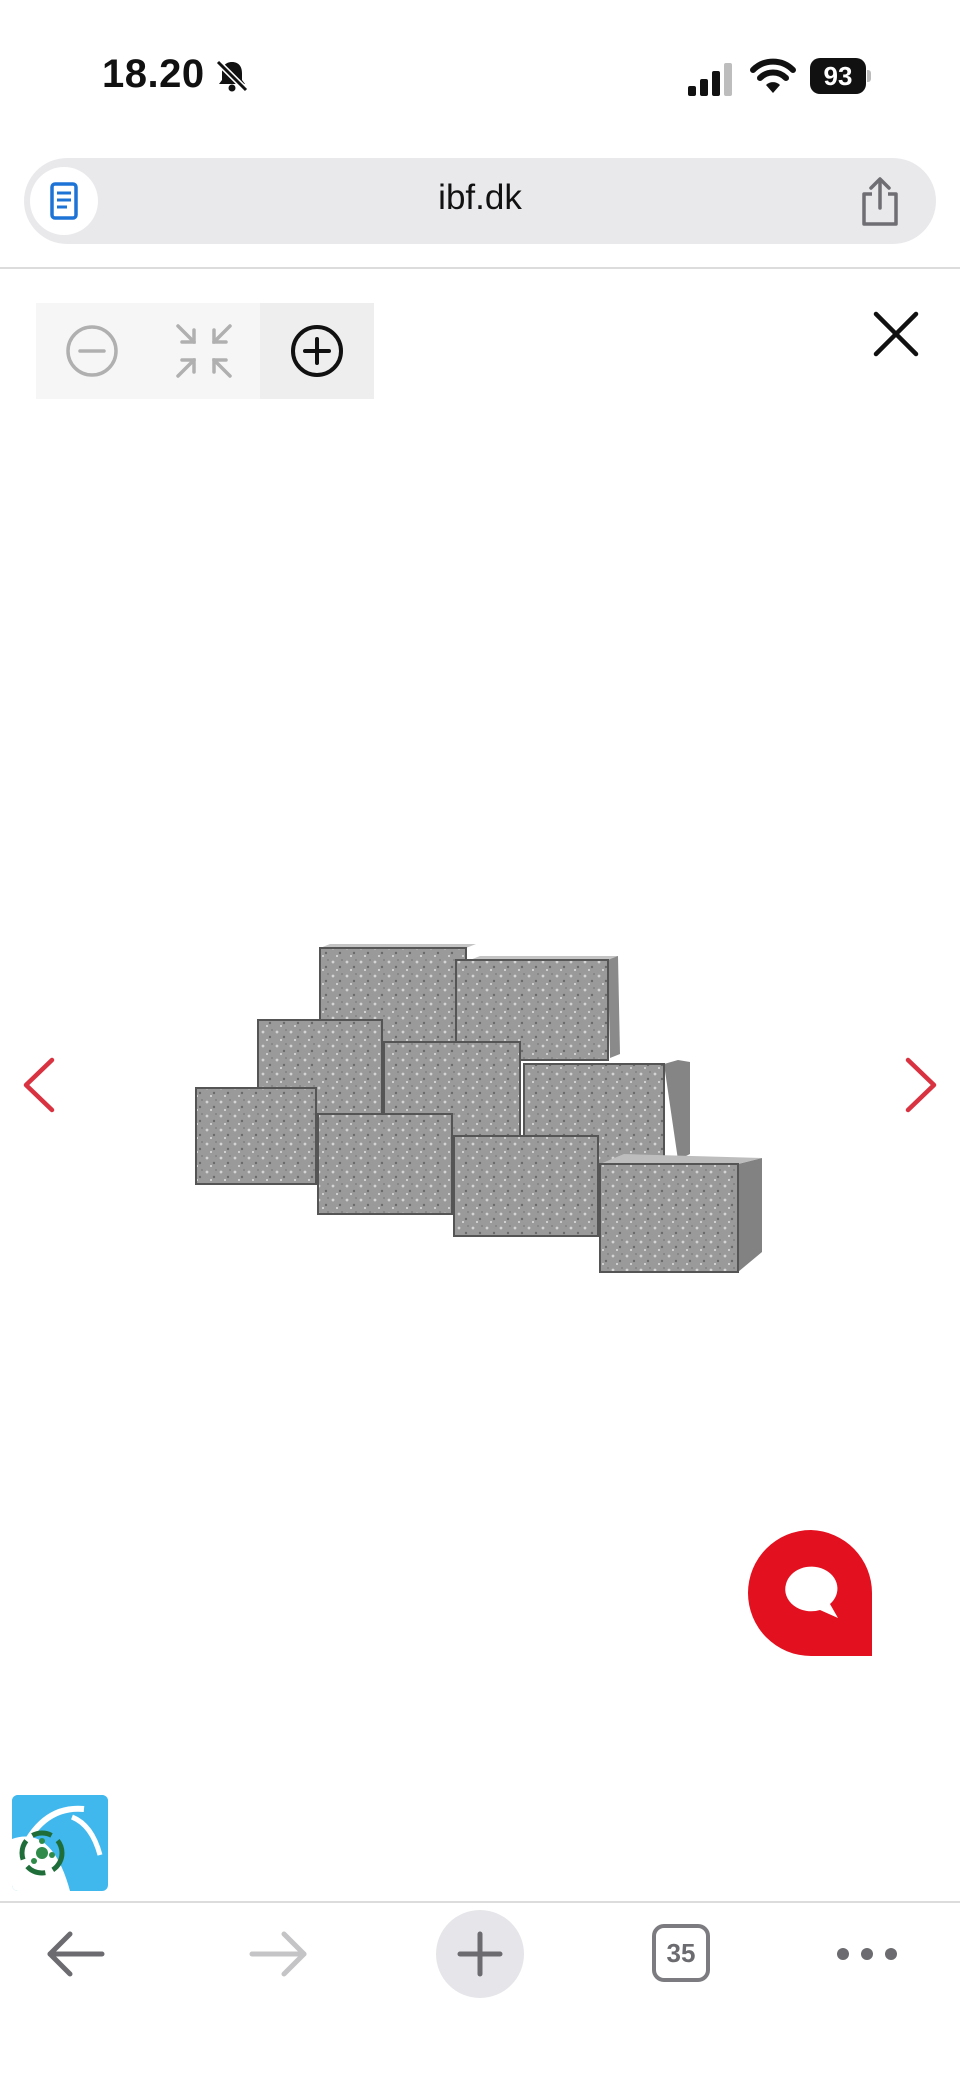  I want to click on tab-count: 35, so click(681, 1953).